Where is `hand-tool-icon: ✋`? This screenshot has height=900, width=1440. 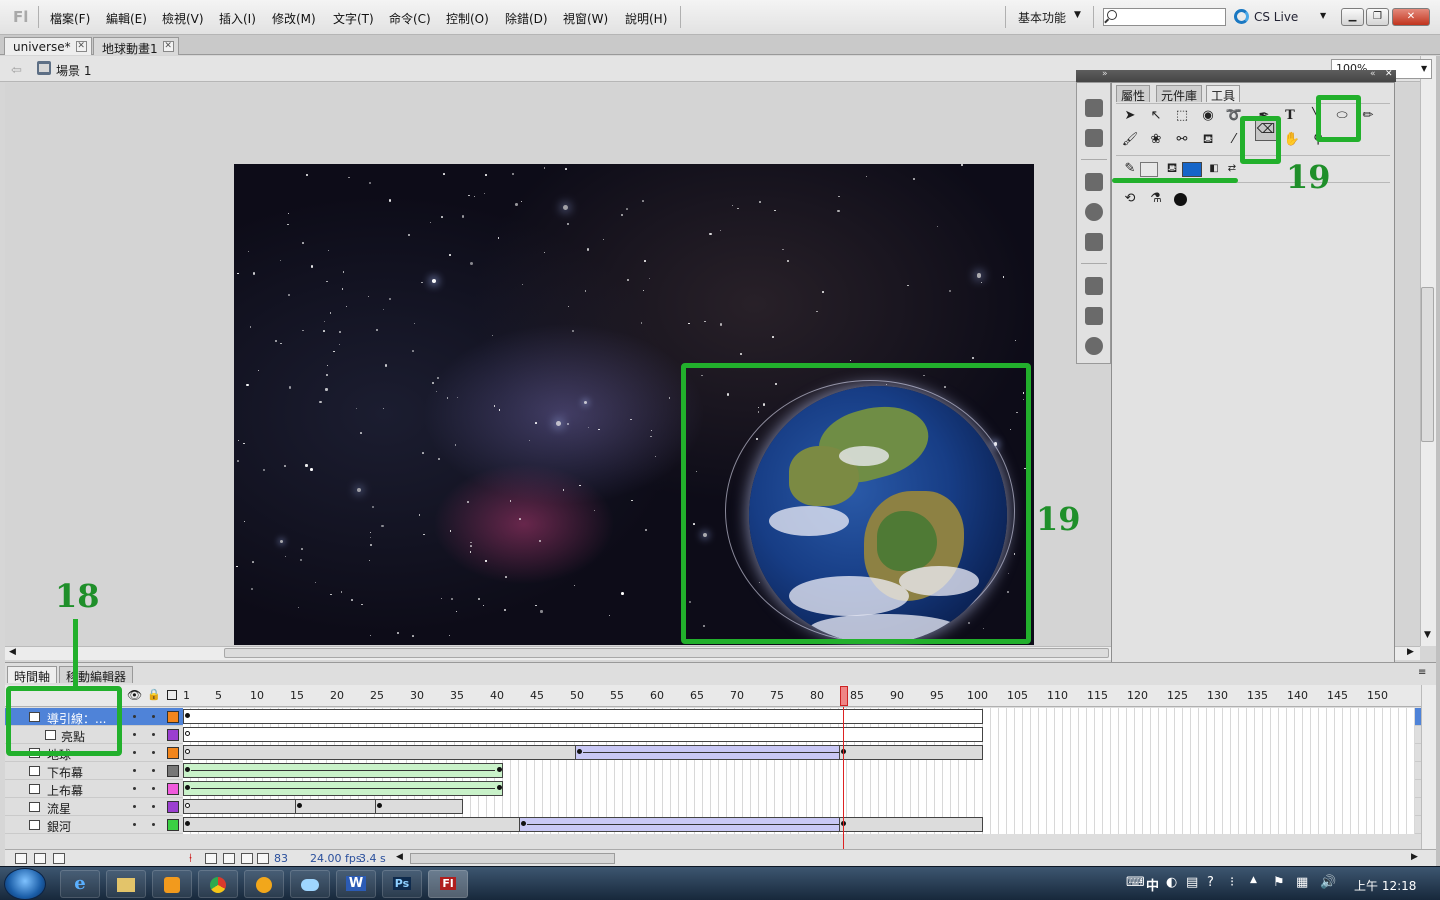 hand-tool-icon: ✋ is located at coordinates (1292, 140).